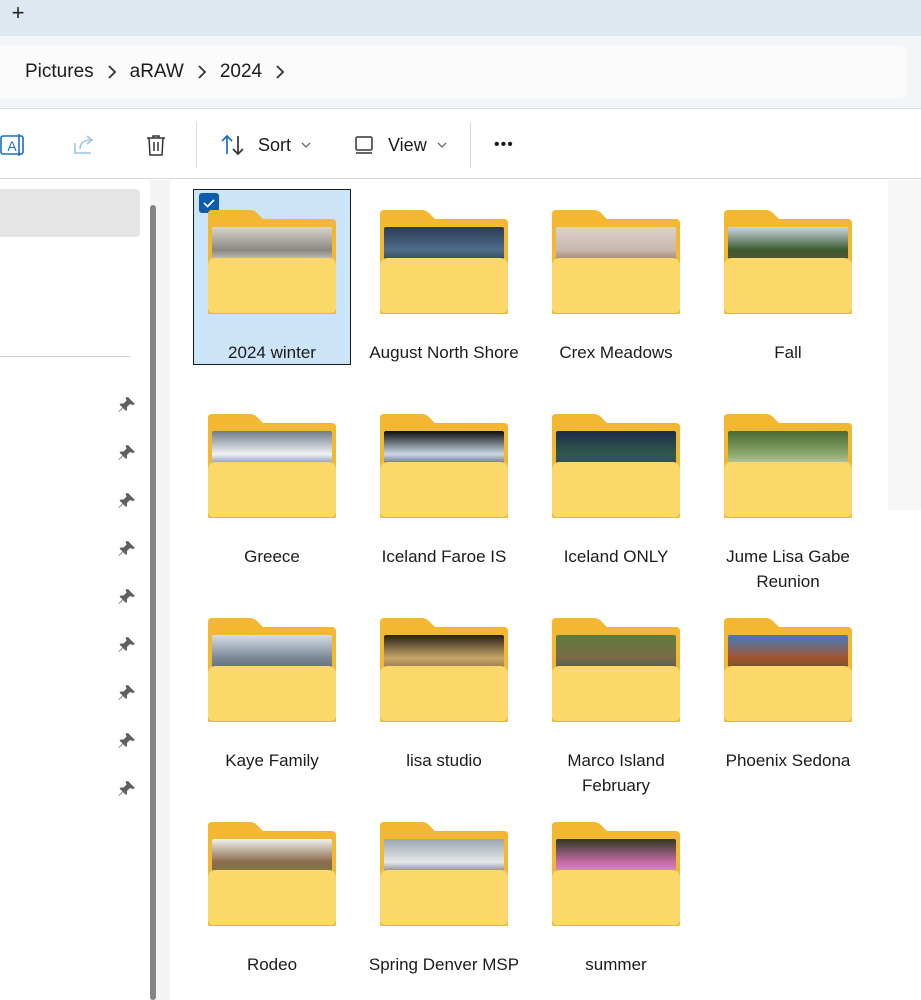 This screenshot has height=1000, width=921. I want to click on sort-icon, so click(232, 145).